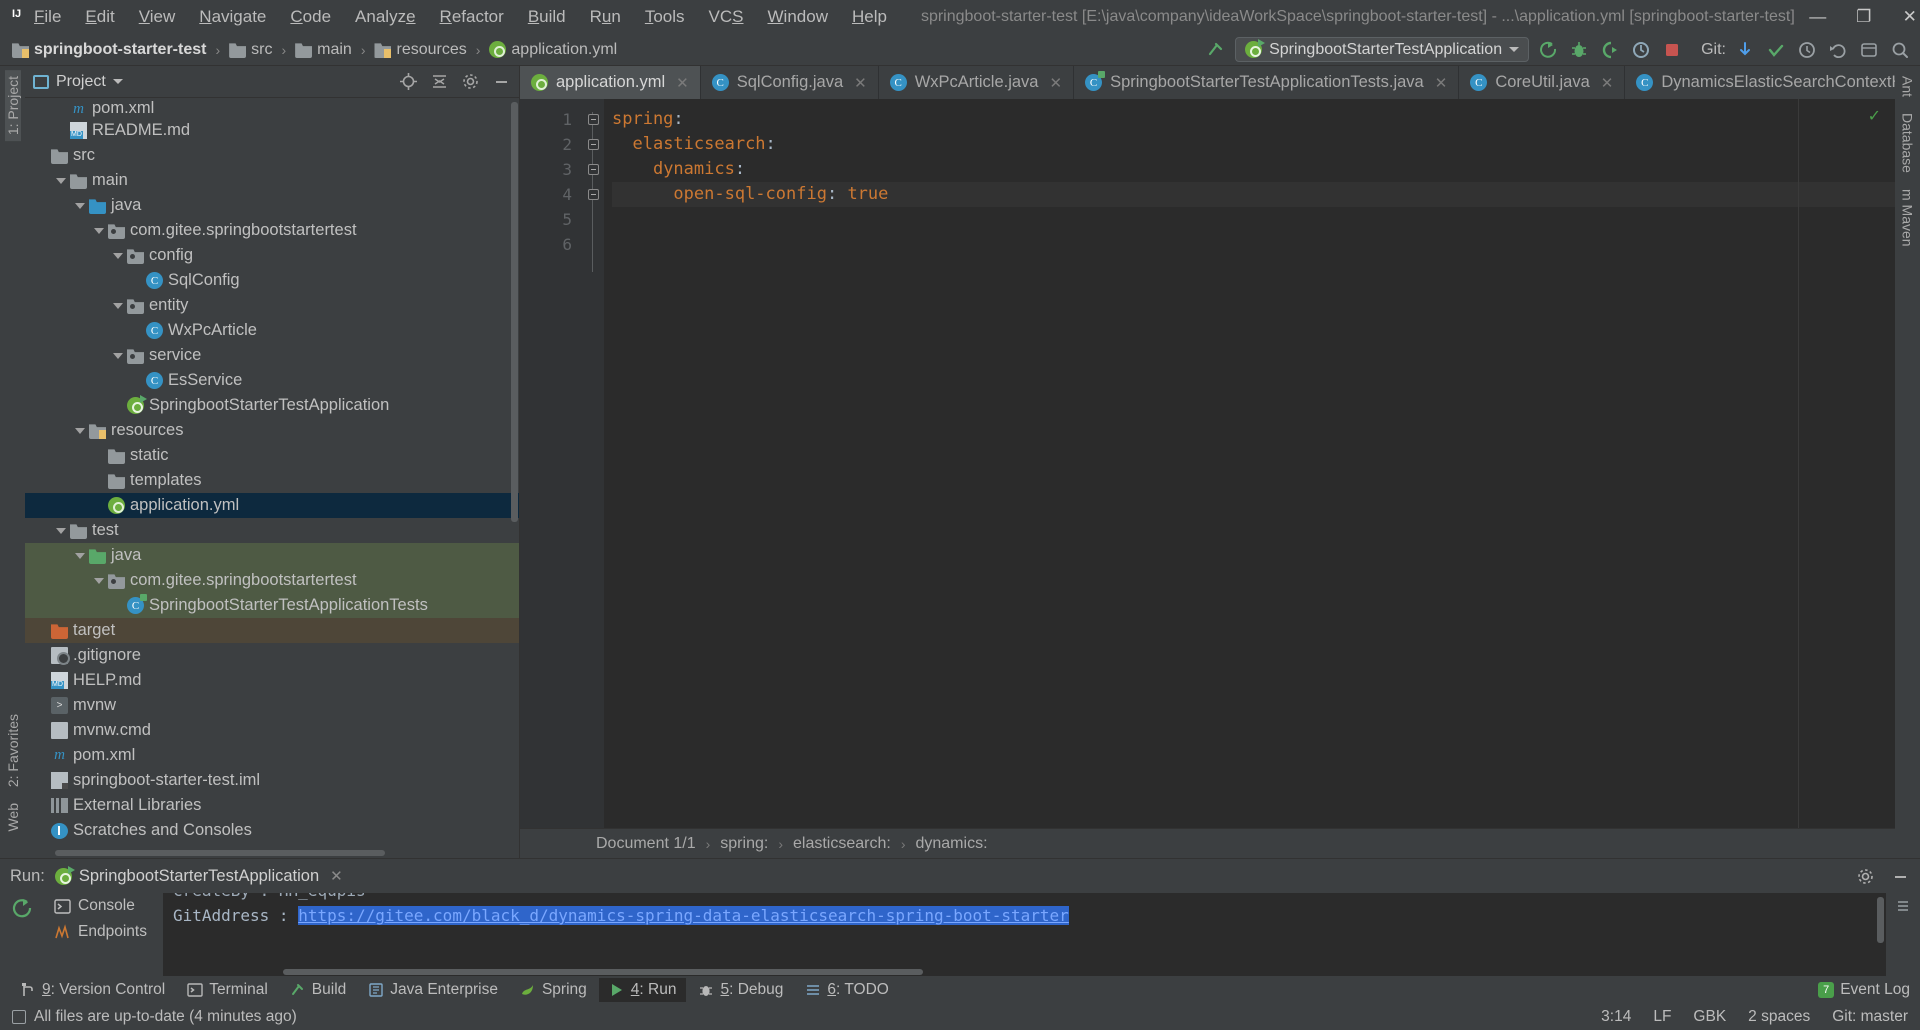 Image resolution: width=1920 pixels, height=1030 pixels. I want to click on inspection-ok-icon: ✓, so click(1874, 116).